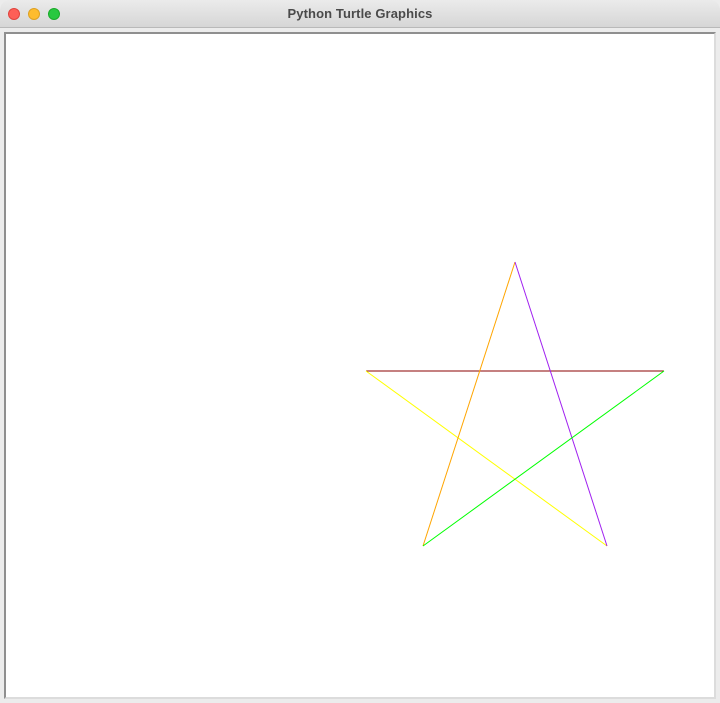  I want to click on window-title: Python Turtle Graphics, so click(360, 13).